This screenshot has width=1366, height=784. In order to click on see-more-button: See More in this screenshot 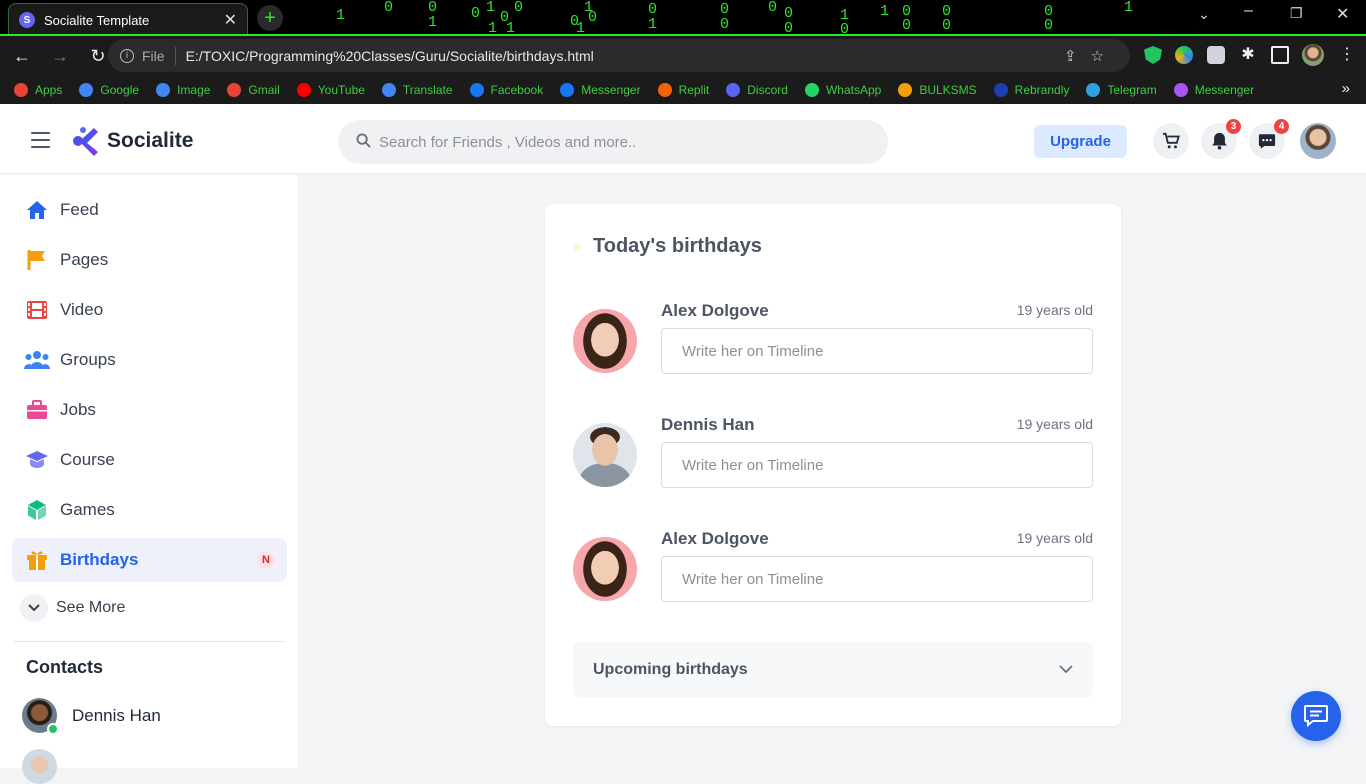, I will do `click(72, 608)`.